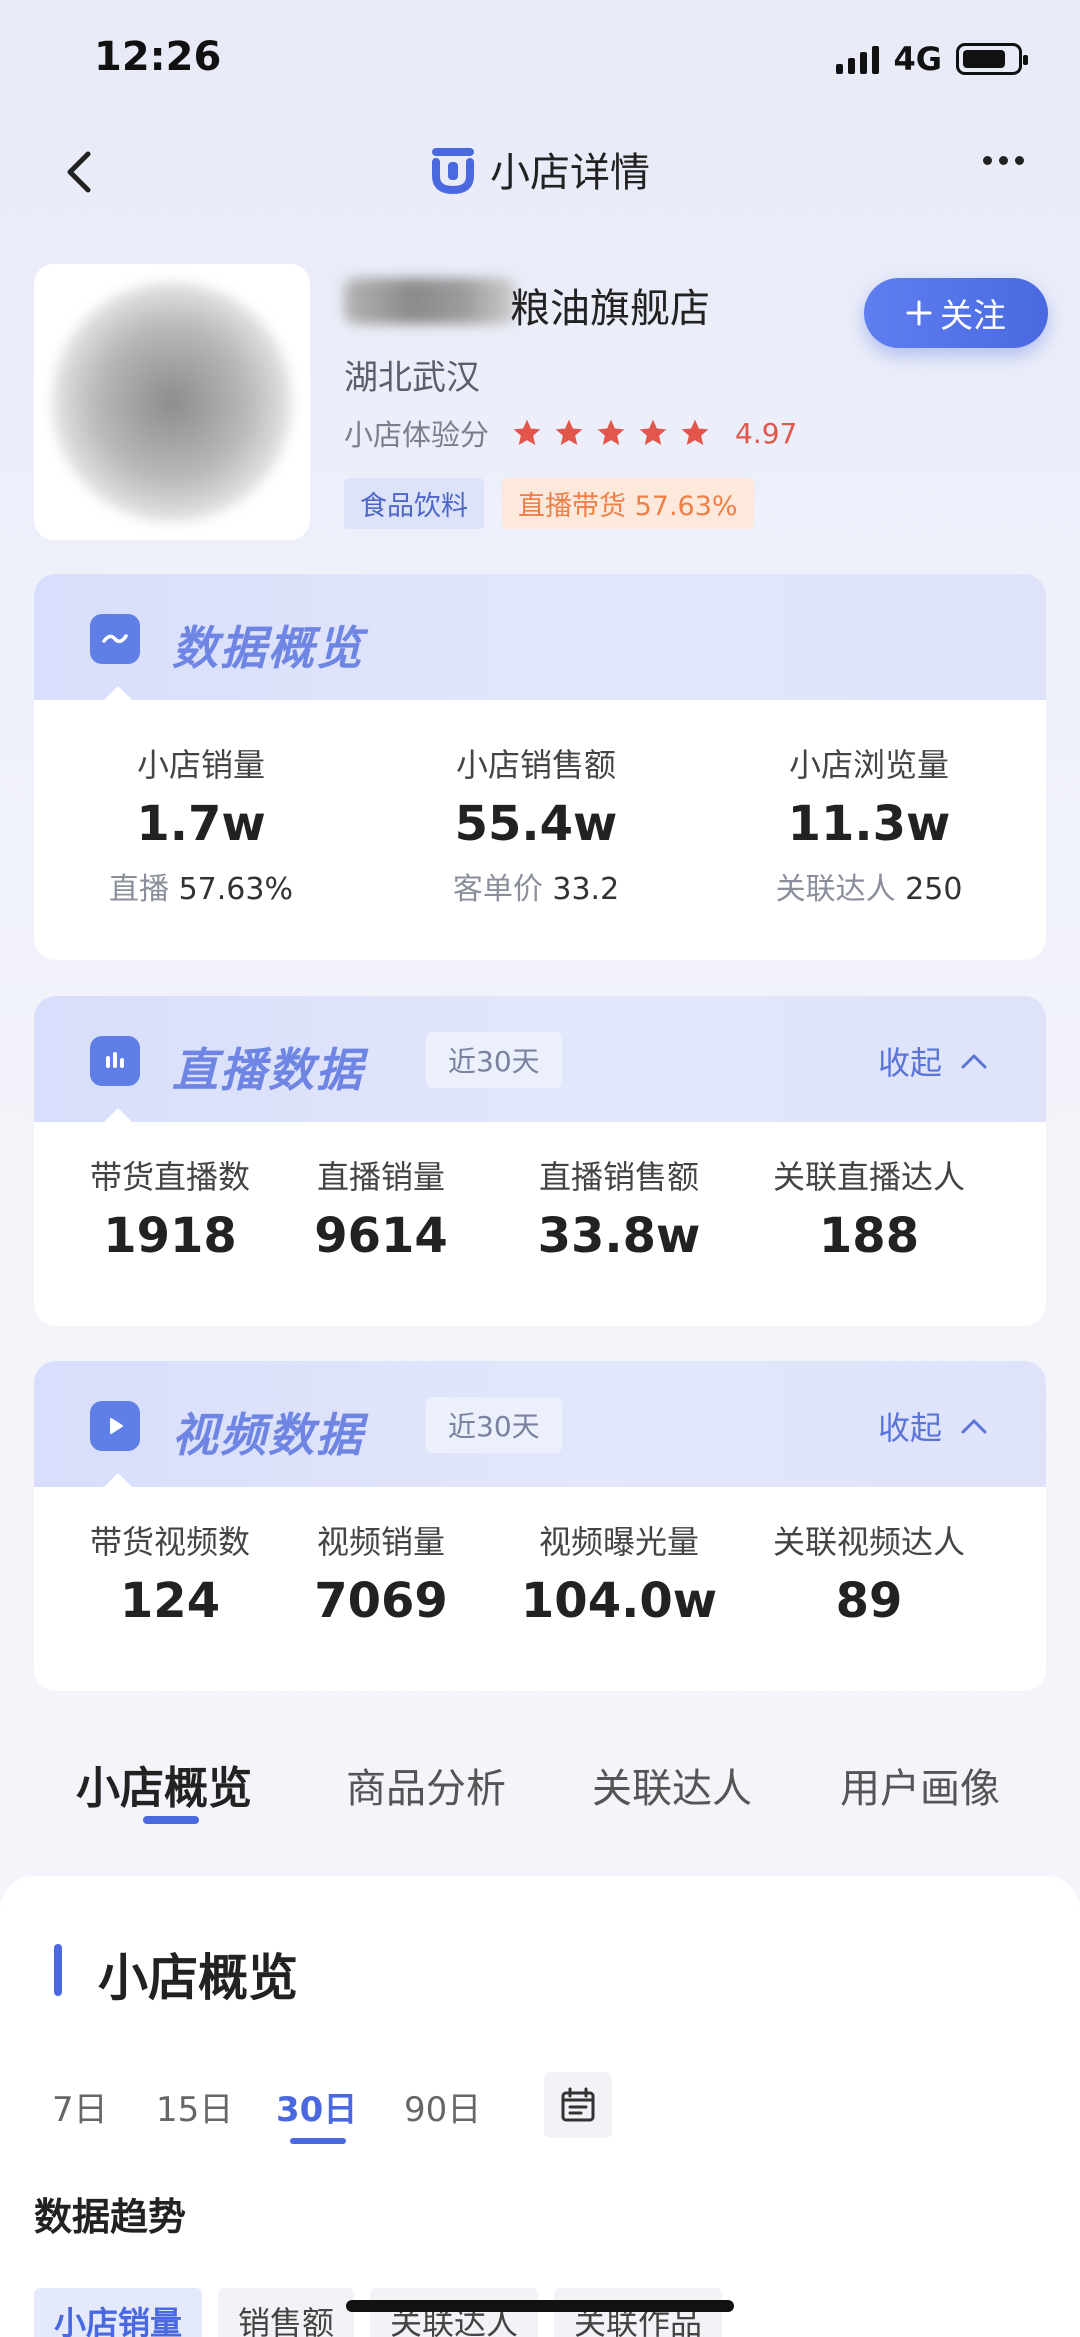  I want to click on stat-live-influencers: 关联直播达人 188, so click(868, 1211).